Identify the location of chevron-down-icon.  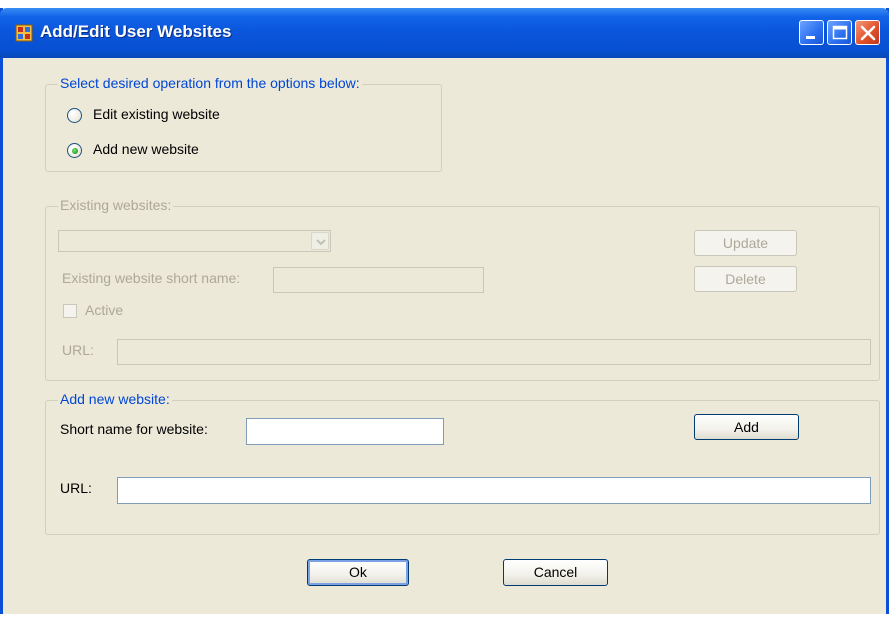
(321, 242).